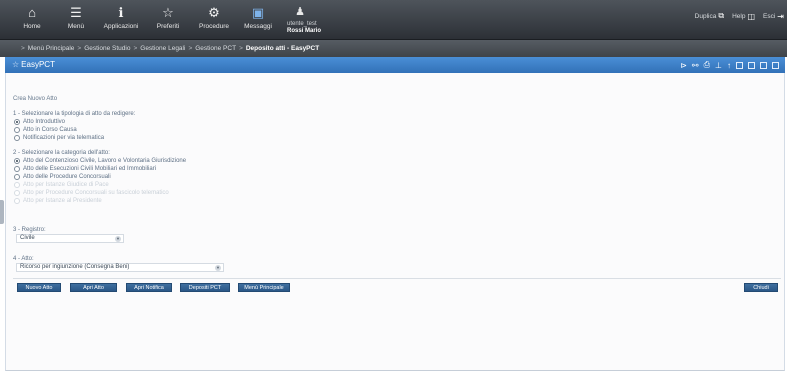 This screenshot has height=376, width=787. What do you see at coordinates (168, 26) in the screenshot?
I see `toolbar-favorites-label: Preferiti` at bounding box center [168, 26].